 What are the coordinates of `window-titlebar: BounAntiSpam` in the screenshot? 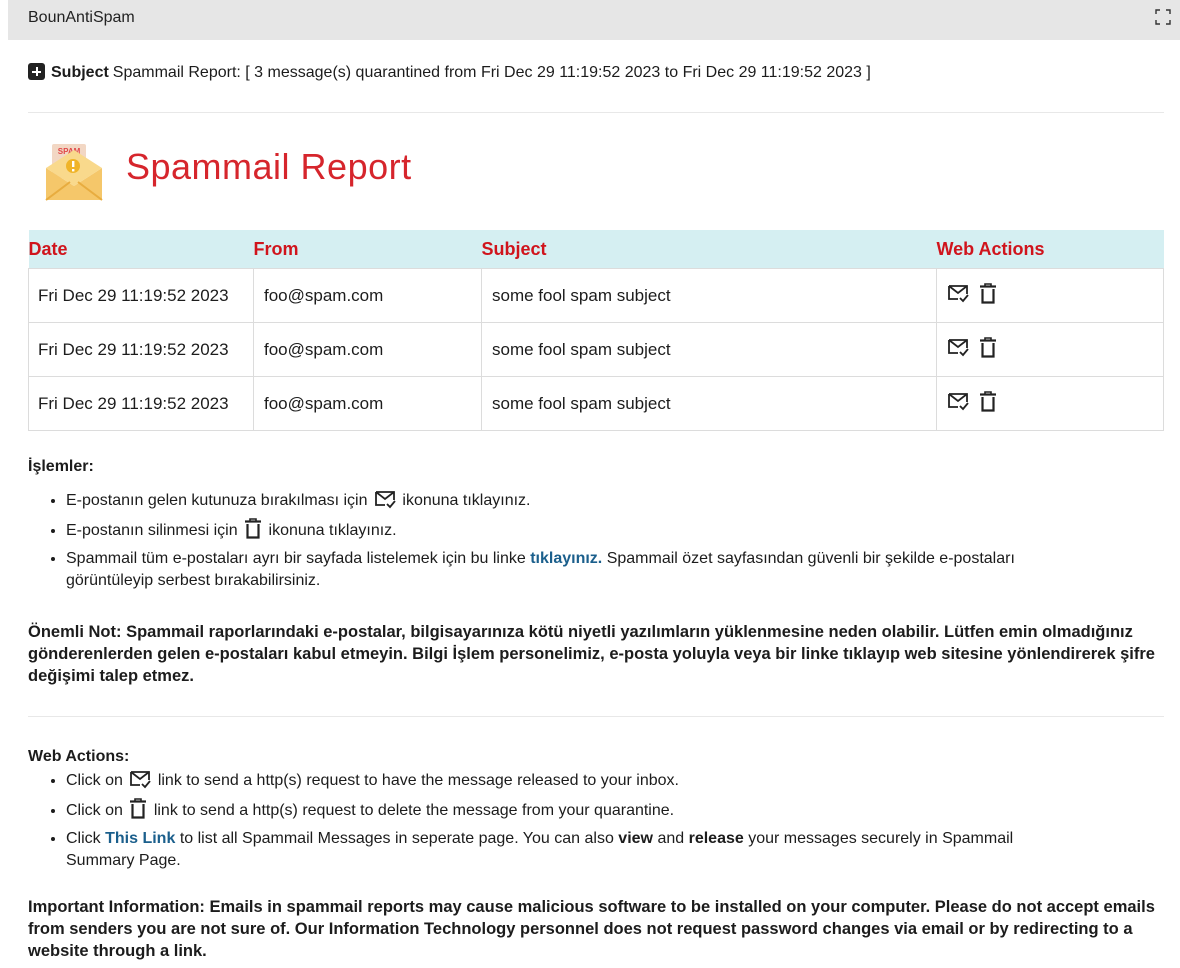 It's located at (594, 20).